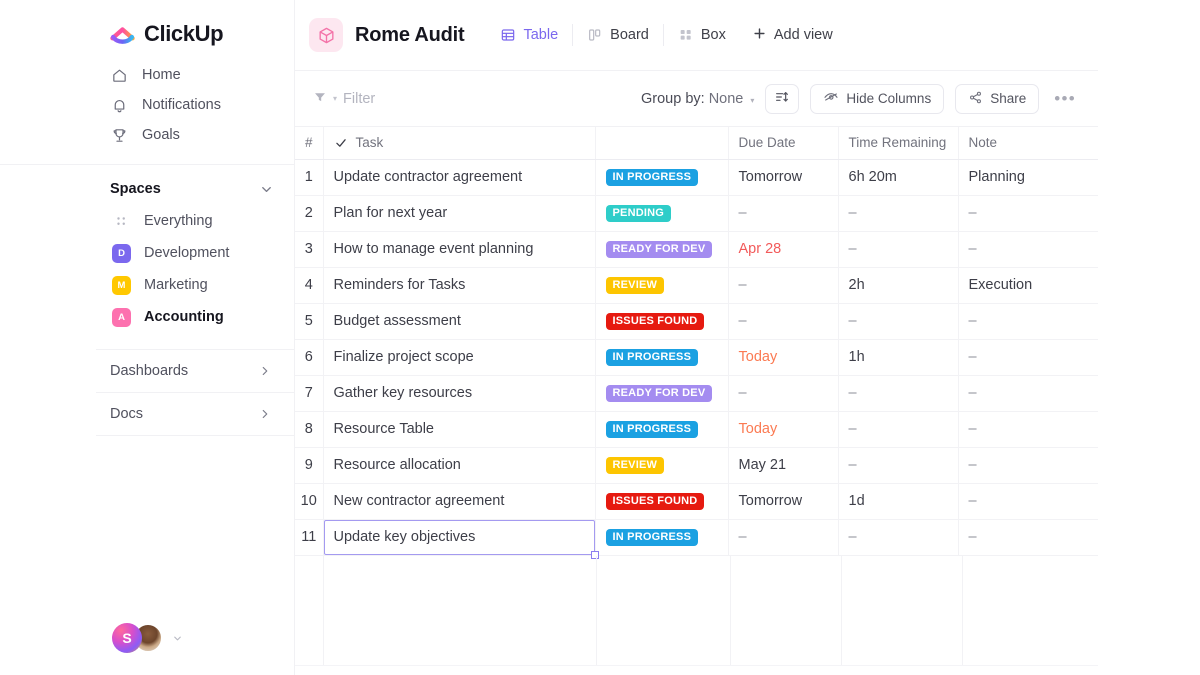 This screenshot has height=675, width=1200. Describe the element at coordinates (792, 35) in the screenshot. I see `add-view-button: Add view` at that location.